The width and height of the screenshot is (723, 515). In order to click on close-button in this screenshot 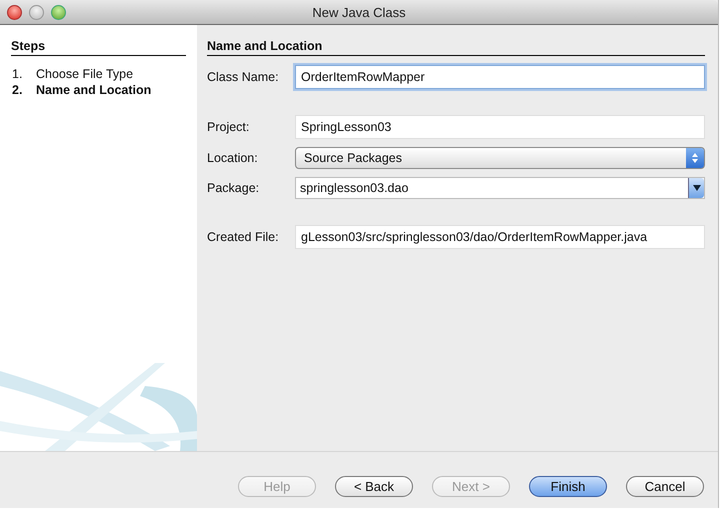, I will do `click(14, 12)`.